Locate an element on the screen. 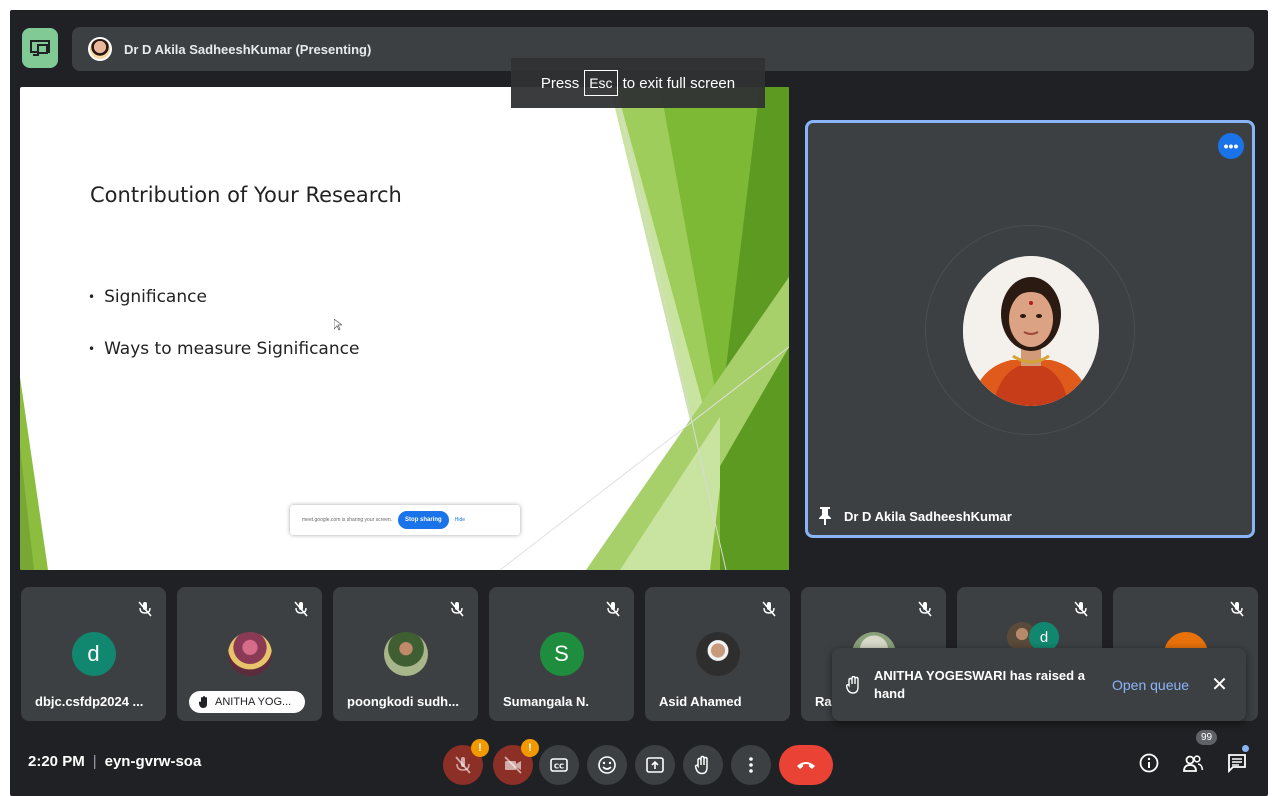  meeting-details-button is located at coordinates (1149, 763).